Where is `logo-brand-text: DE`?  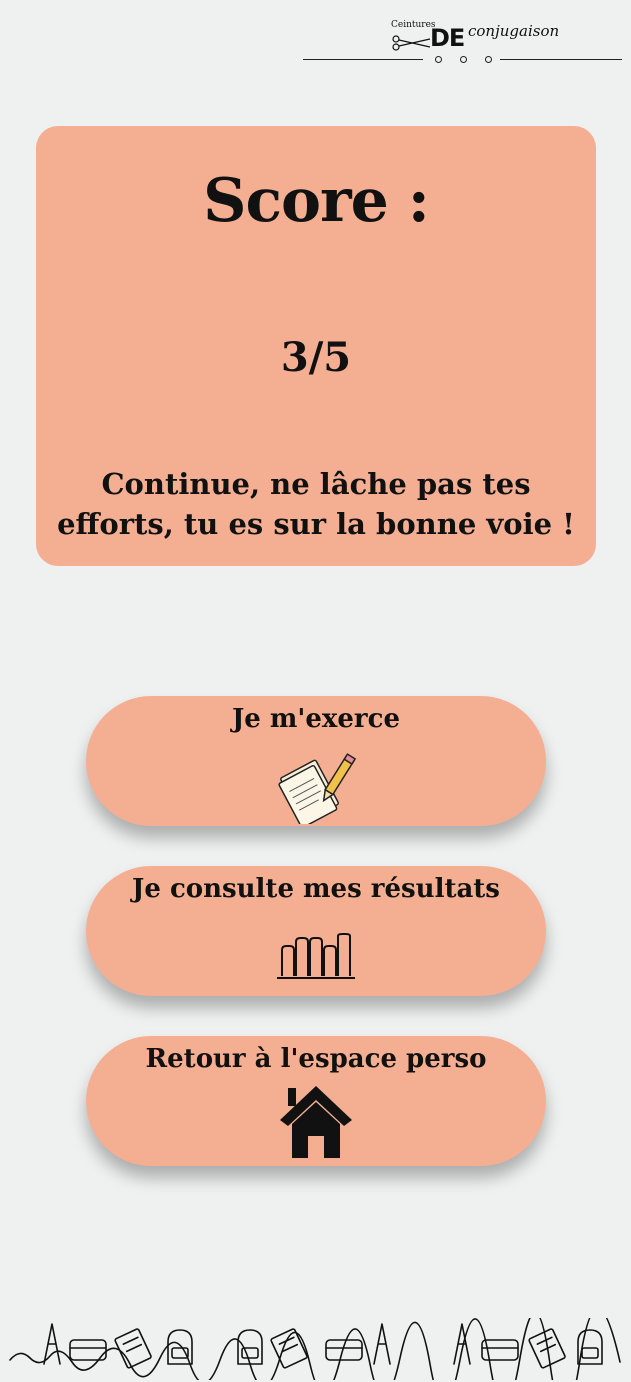 logo-brand-text: DE is located at coordinates (447, 38).